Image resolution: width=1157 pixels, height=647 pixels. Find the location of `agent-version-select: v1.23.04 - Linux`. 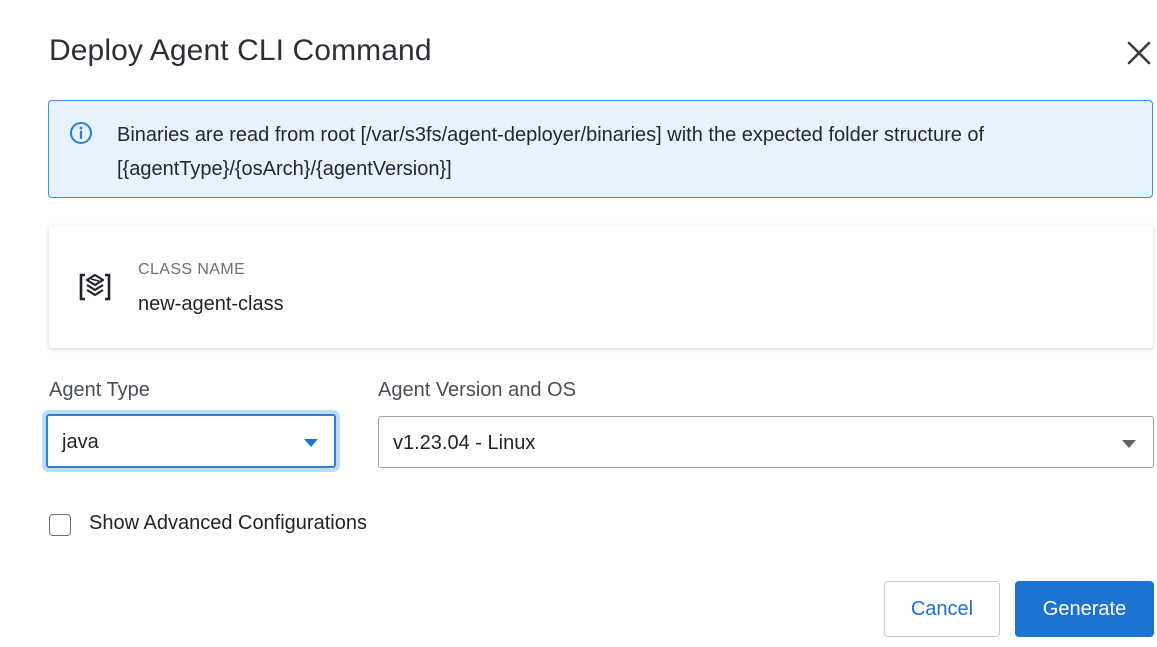

agent-version-select: v1.23.04 - Linux is located at coordinates (766, 442).